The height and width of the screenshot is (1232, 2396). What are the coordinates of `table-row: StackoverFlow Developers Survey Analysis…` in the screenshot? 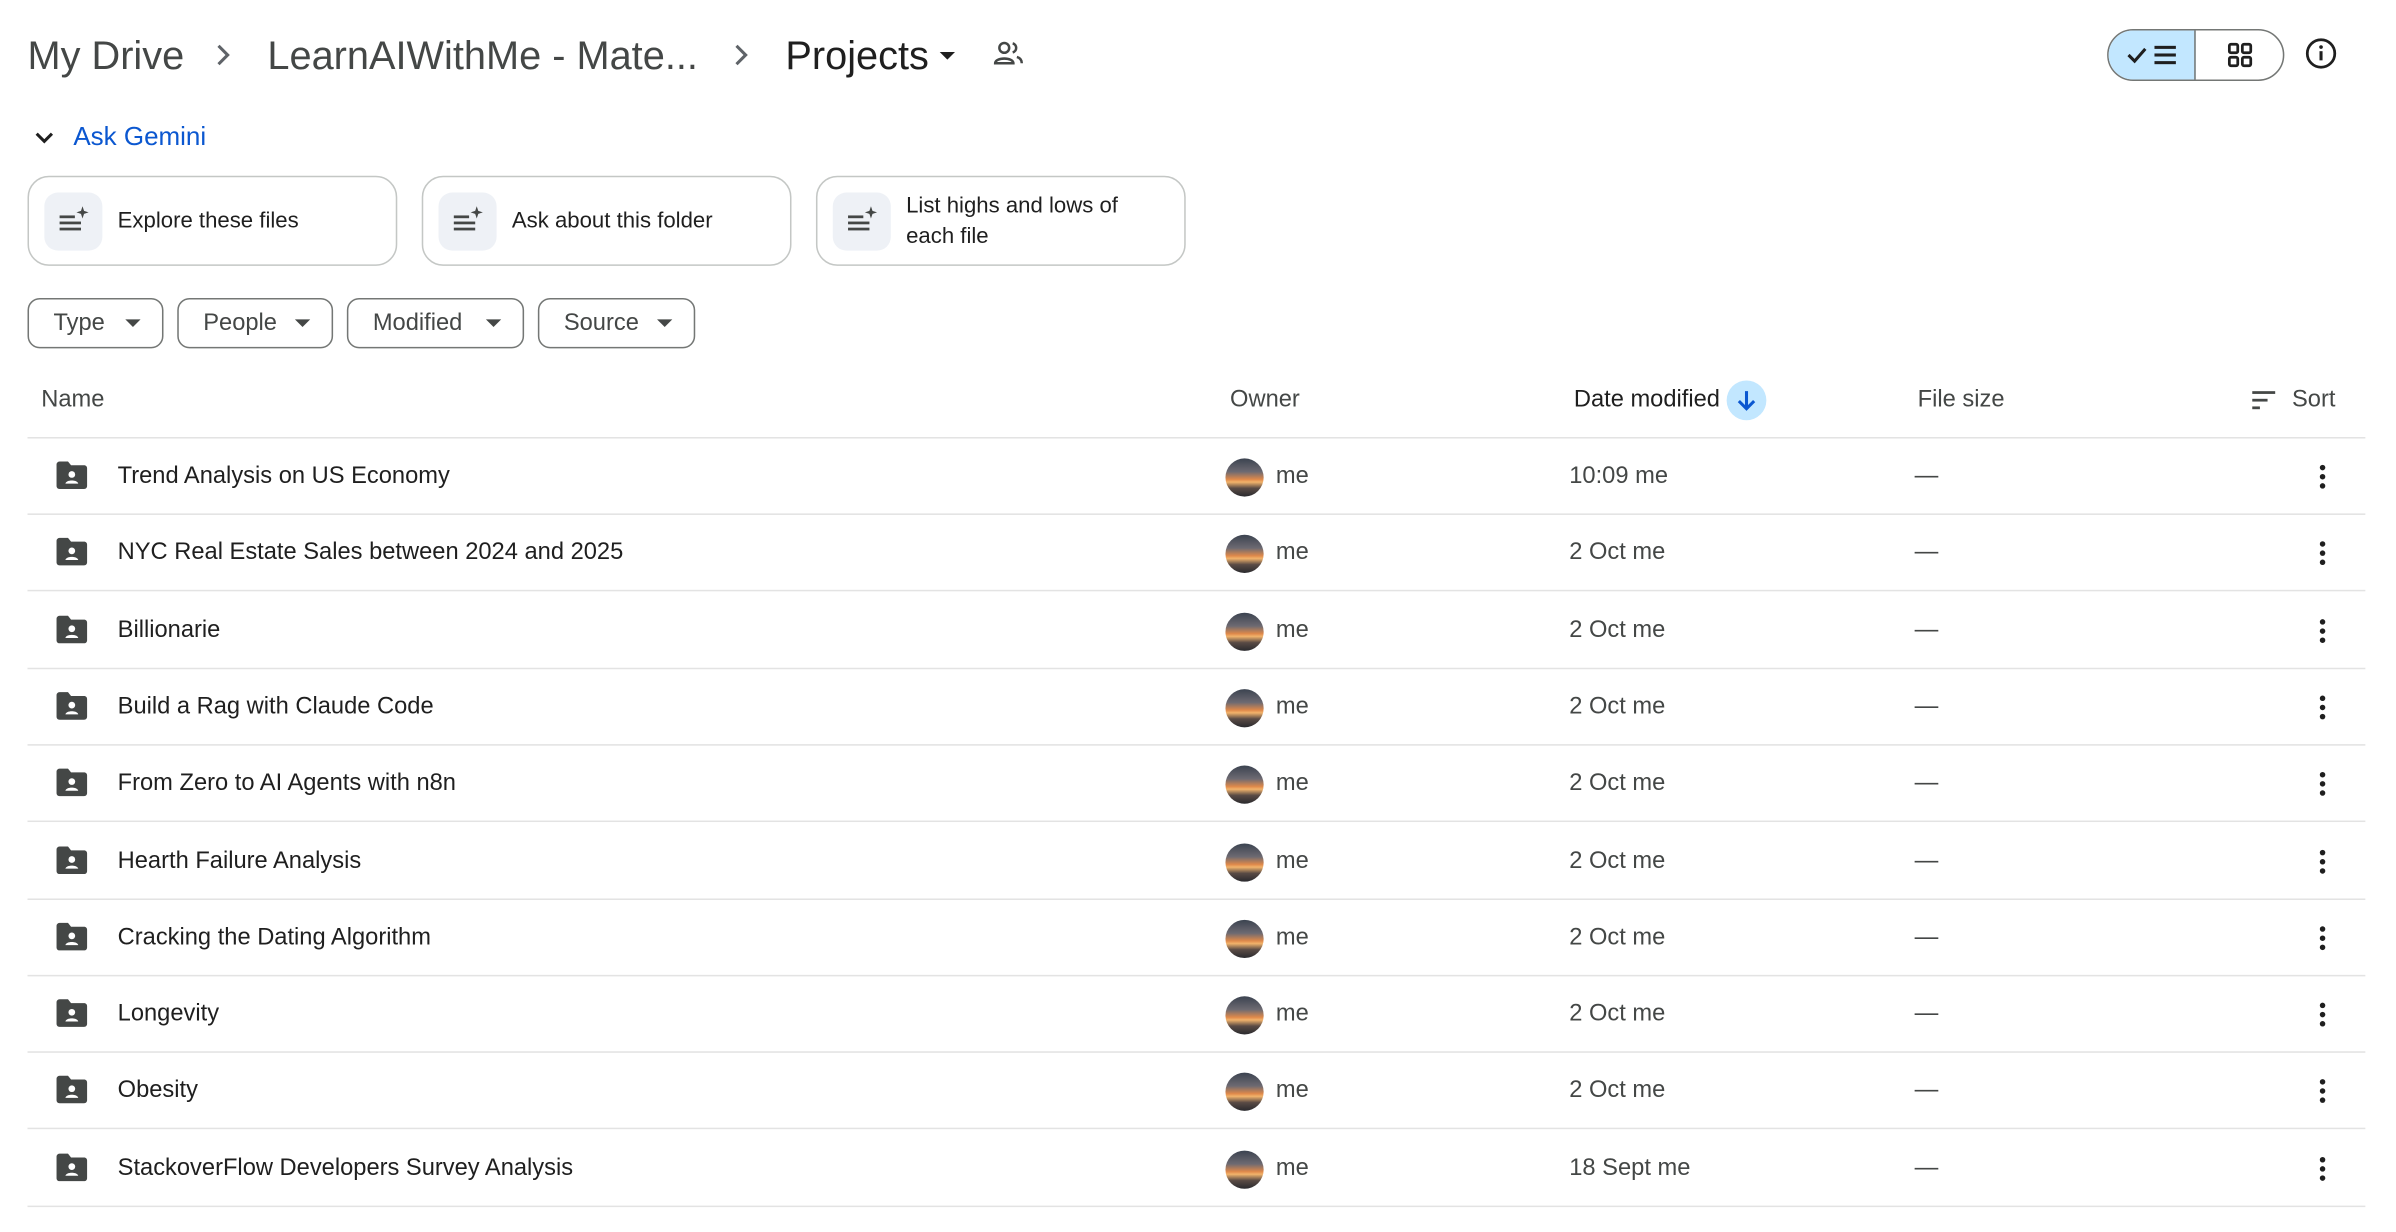 It's located at (1196, 1168).